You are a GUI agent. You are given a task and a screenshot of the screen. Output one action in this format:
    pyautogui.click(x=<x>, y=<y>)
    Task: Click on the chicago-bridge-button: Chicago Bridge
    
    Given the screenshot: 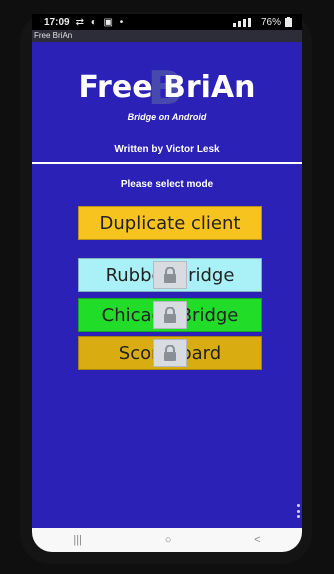 What is the action you would take?
    pyautogui.click(x=170, y=315)
    